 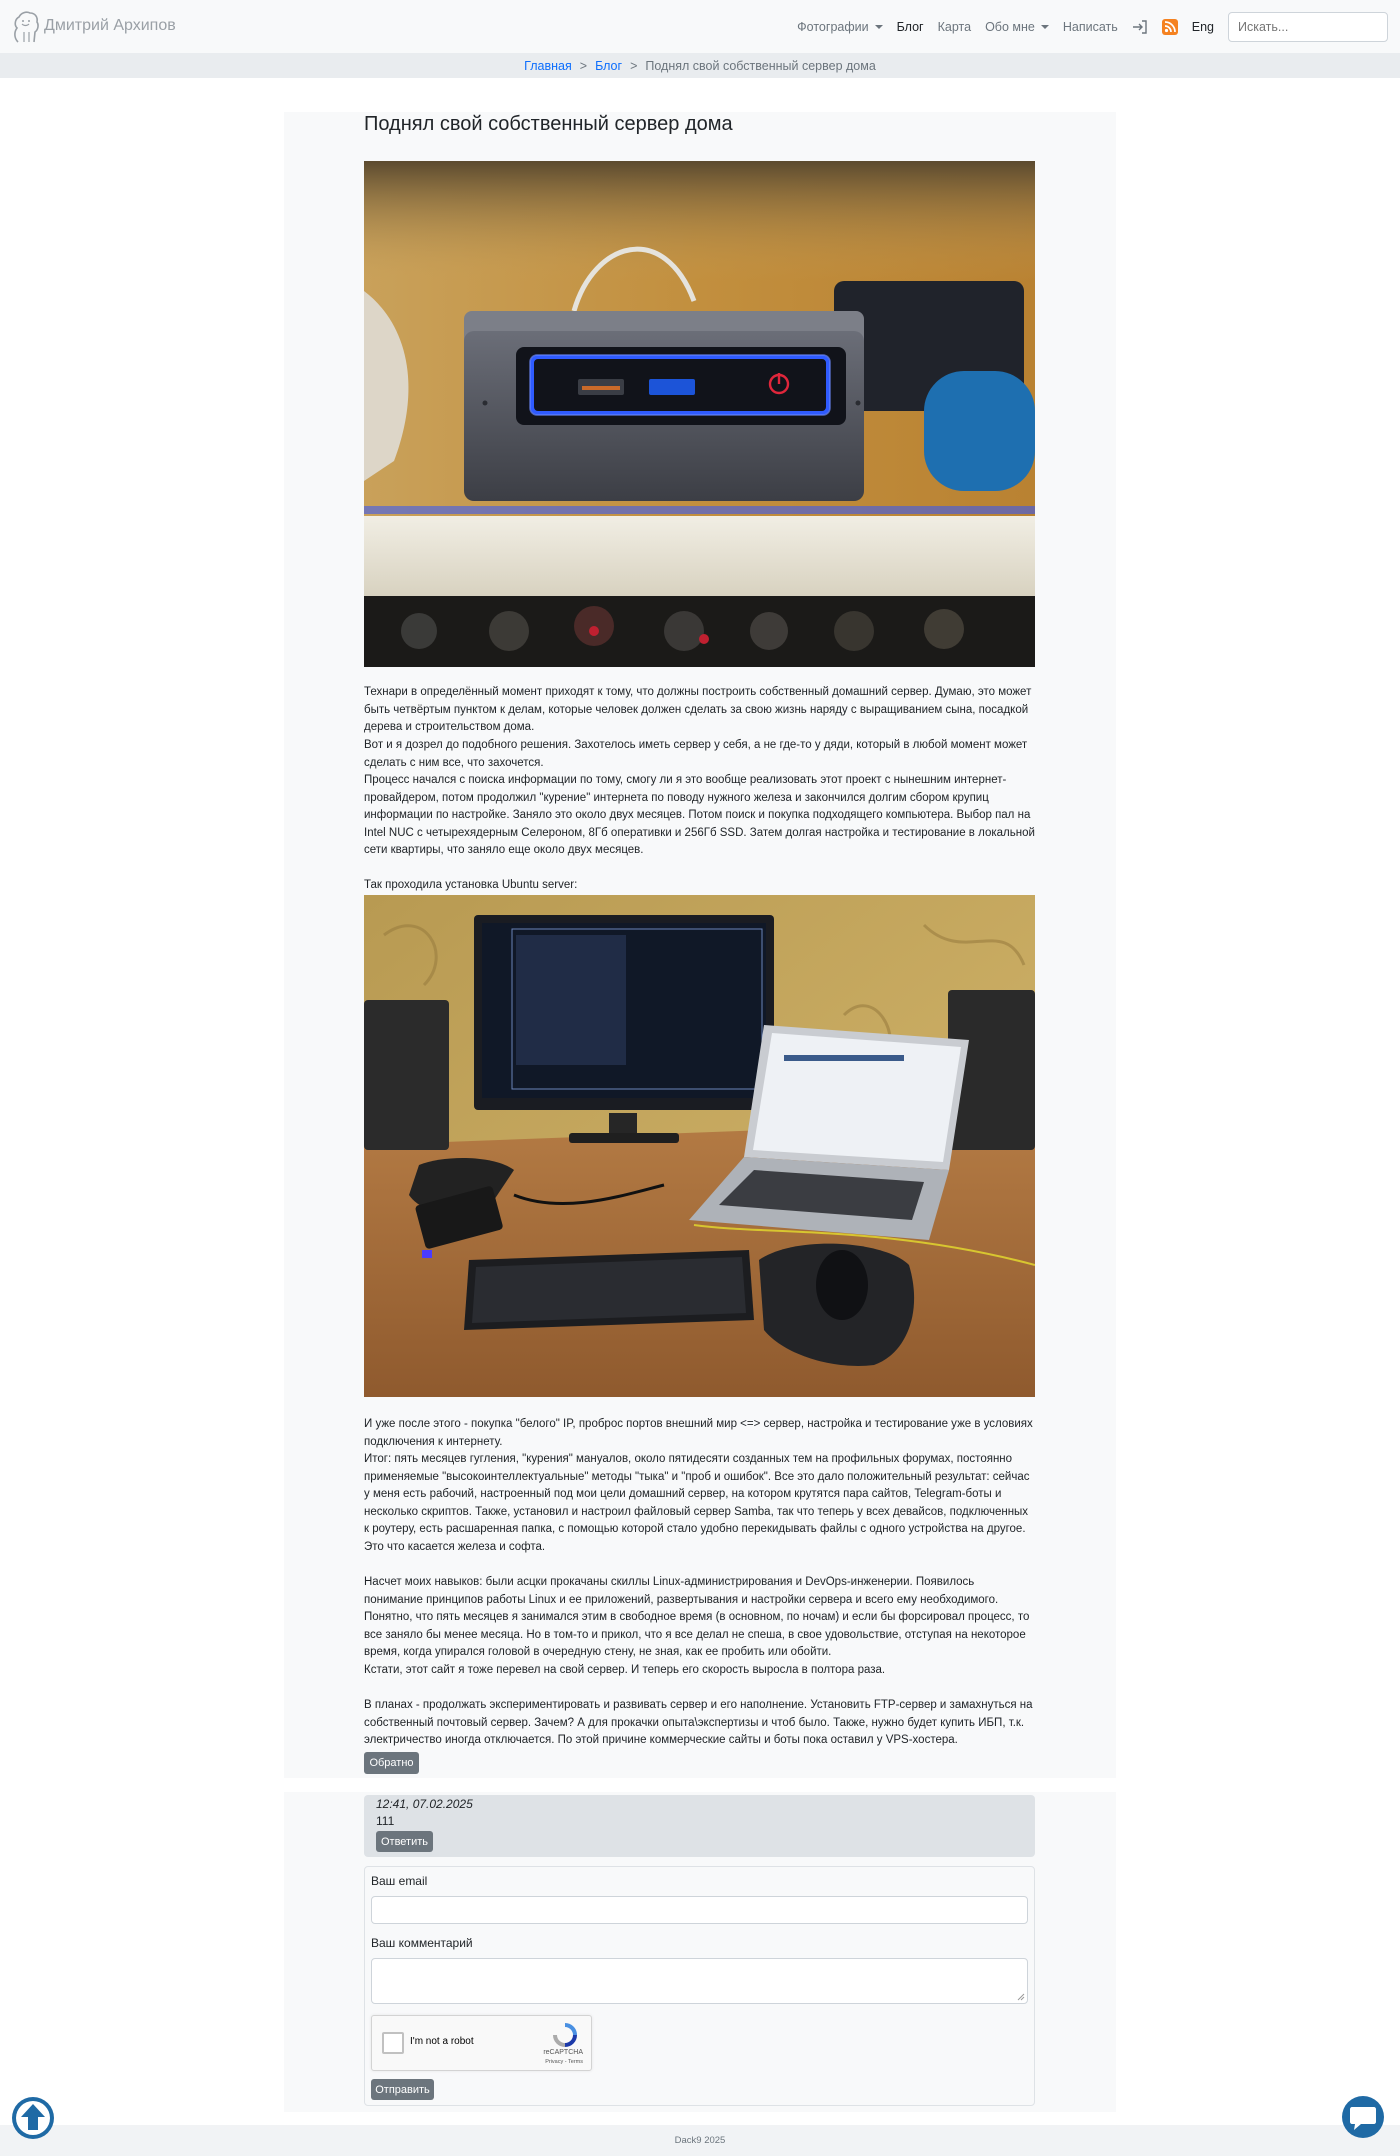 I want to click on nav-photos-label: Фотографии, so click(x=833, y=26).